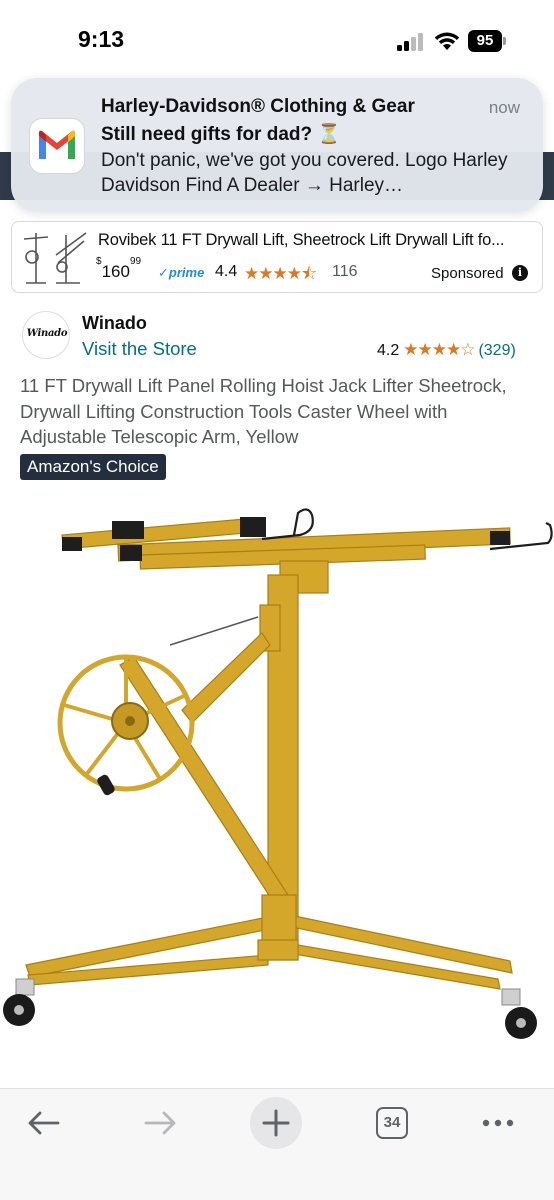 The width and height of the screenshot is (554, 1200). What do you see at coordinates (160, 1123) in the screenshot?
I see `forward-arrow-icon` at bounding box center [160, 1123].